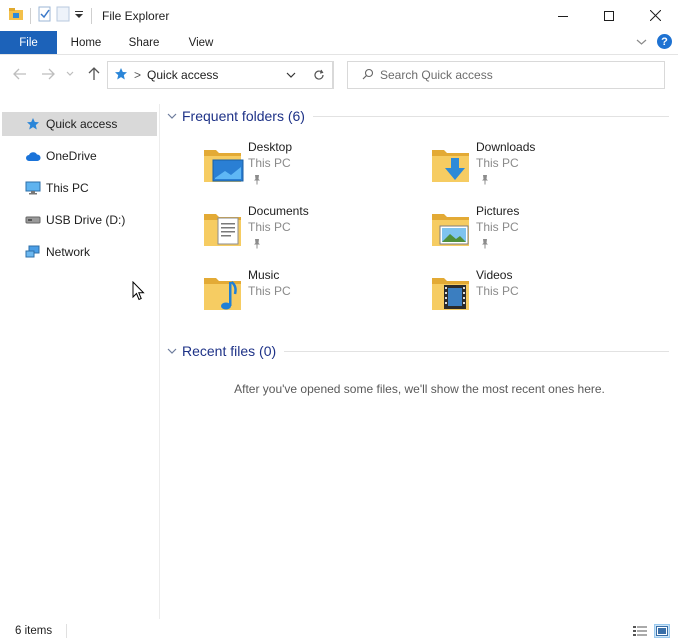 The height and width of the screenshot is (643, 678). I want to click on ribbon-right-controls: ?, so click(654, 41).